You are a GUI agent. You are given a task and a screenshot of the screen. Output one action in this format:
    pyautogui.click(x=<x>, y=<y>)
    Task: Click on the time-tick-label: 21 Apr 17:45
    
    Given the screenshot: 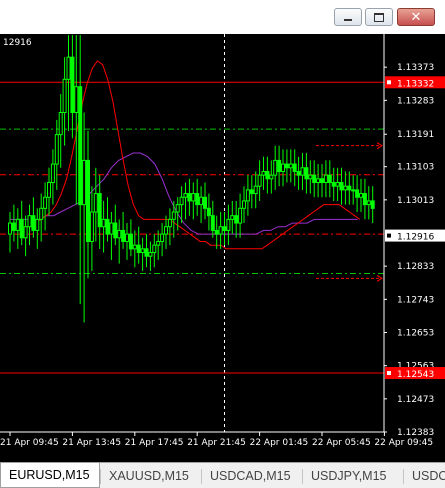 What is the action you would take?
    pyautogui.click(x=154, y=443)
    